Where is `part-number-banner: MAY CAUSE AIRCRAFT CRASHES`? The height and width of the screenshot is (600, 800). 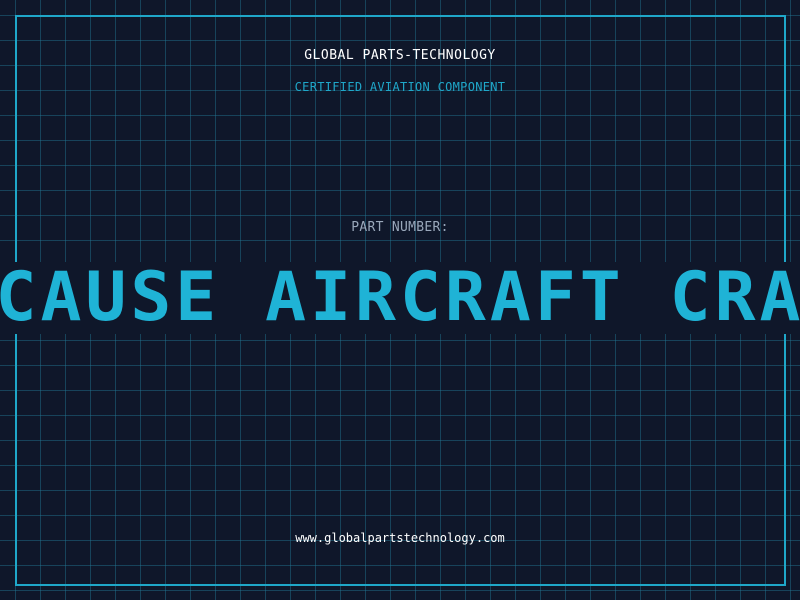 part-number-banner: MAY CAUSE AIRCRAFT CRASHES is located at coordinates (400, 298).